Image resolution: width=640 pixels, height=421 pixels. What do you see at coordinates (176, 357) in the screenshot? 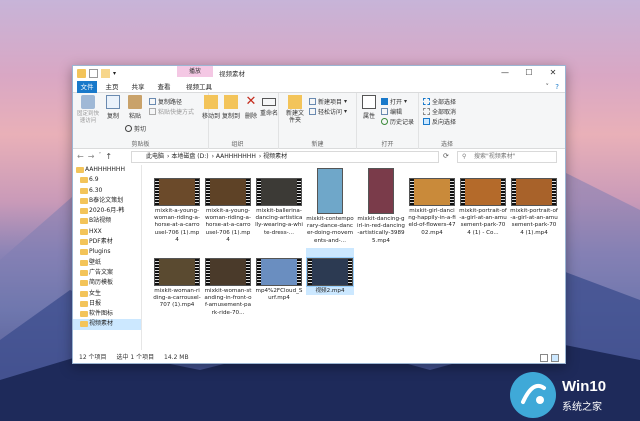
I see `selected-size: 14.2 MB` at bounding box center [176, 357].